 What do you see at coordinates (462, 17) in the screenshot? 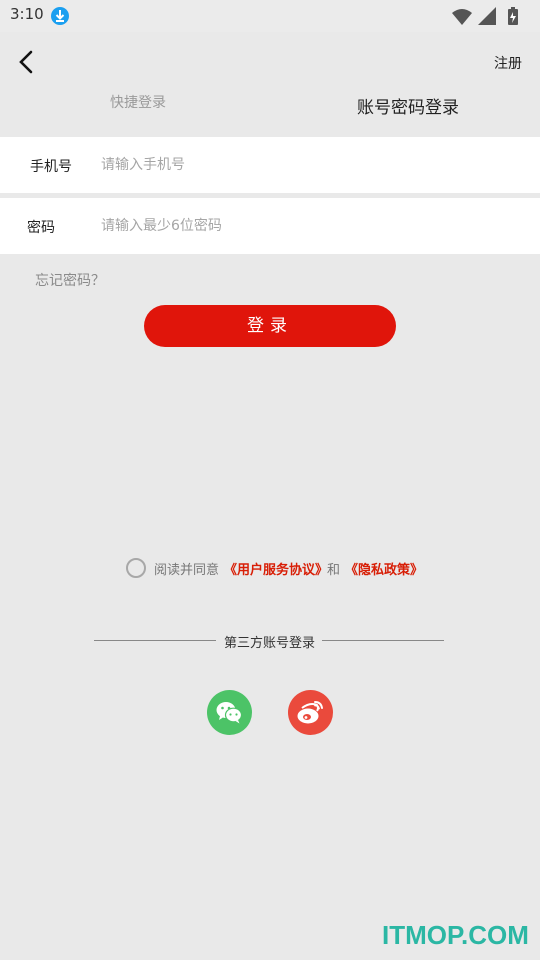
I see `wifi-icon` at bounding box center [462, 17].